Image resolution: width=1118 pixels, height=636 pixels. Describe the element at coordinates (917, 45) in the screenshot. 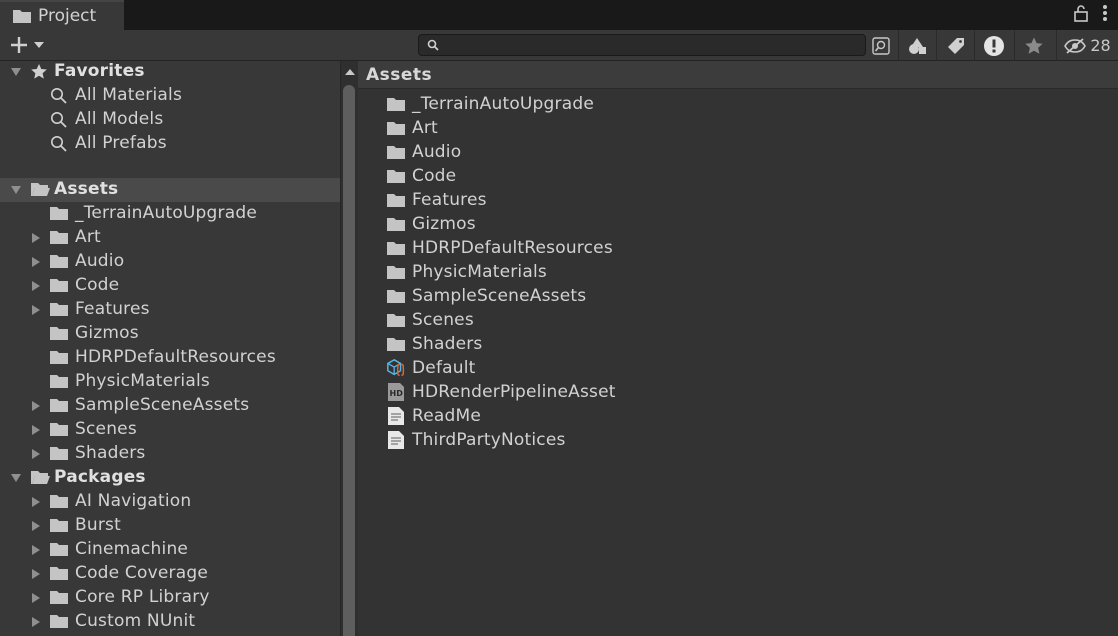

I see `filter-by-type-button` at that location.